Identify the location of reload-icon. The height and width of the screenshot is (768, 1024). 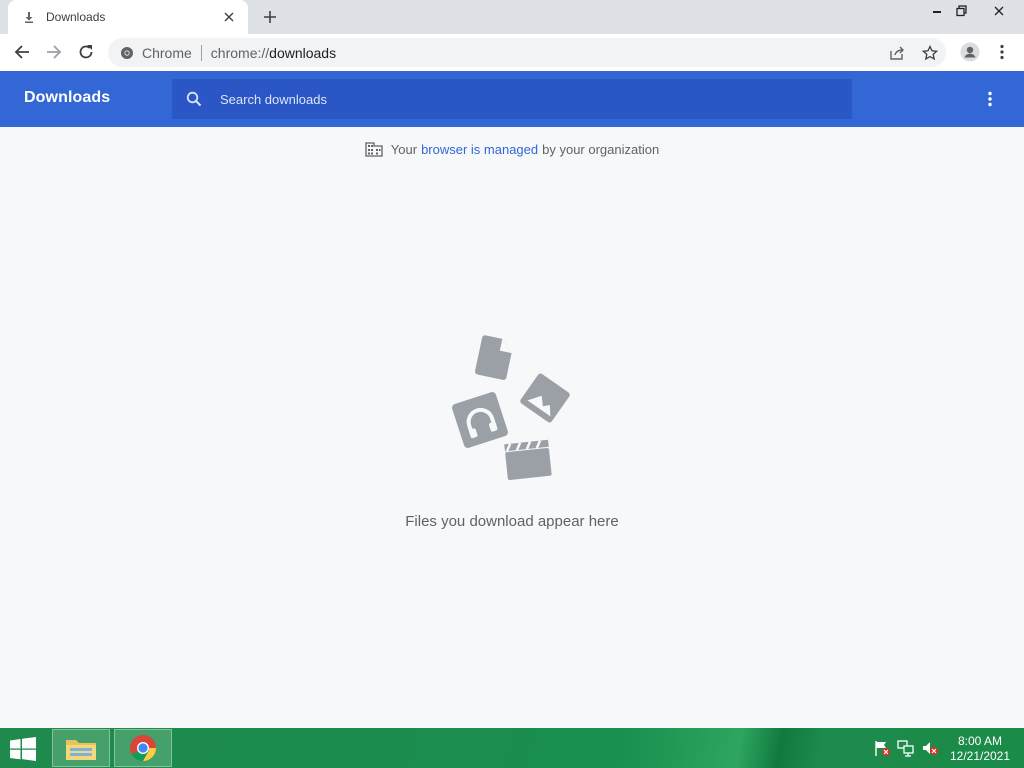
(86, 52).